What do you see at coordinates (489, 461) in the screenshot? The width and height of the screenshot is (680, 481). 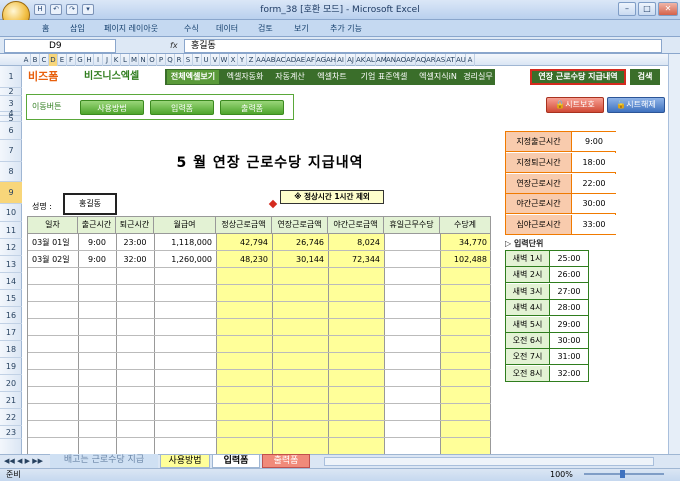 I see `horizontal-scrollbar` at bounding box center [489, 461].